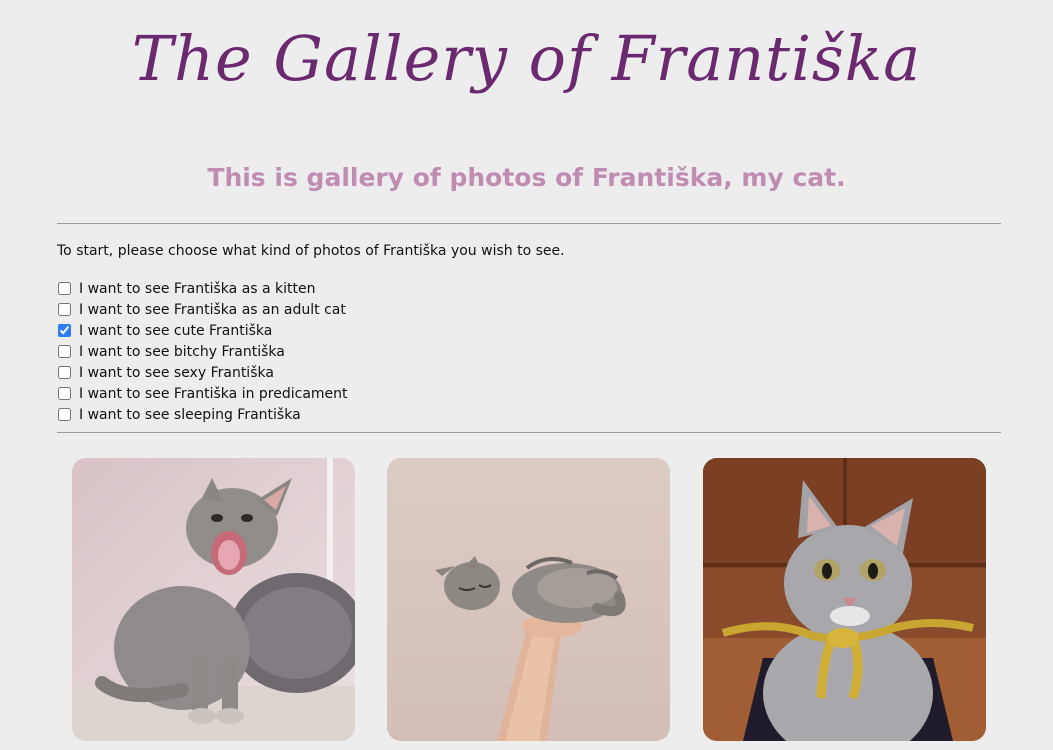 The width and height of the screenshot is (1053, 750). I want to click on filter-kitten-label: I want to see Františka as a kitten, so click(197, 289).